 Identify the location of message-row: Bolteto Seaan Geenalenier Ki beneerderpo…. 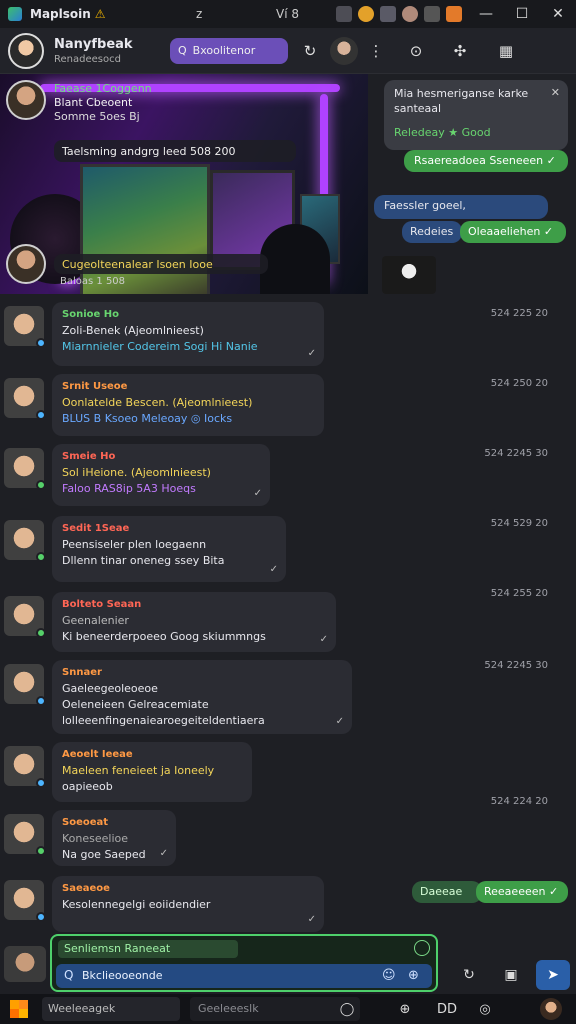
(170, 622).